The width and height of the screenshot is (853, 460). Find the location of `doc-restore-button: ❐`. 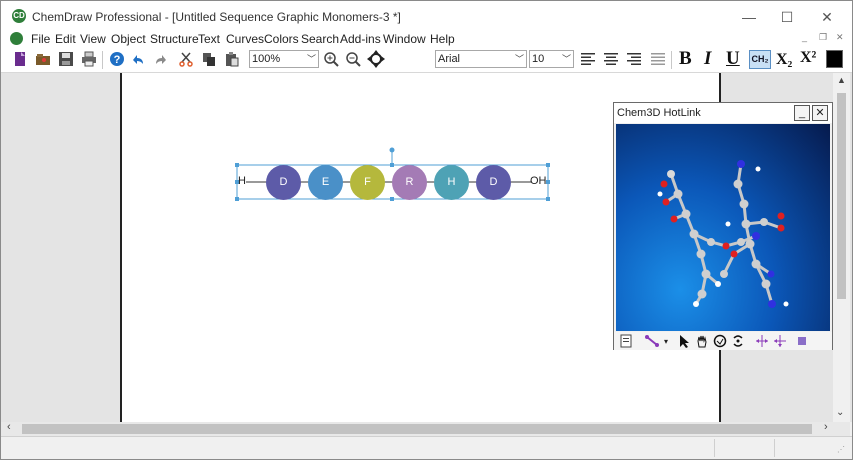

doc-restore-button: ❐ is located at coordinates (823, 37).